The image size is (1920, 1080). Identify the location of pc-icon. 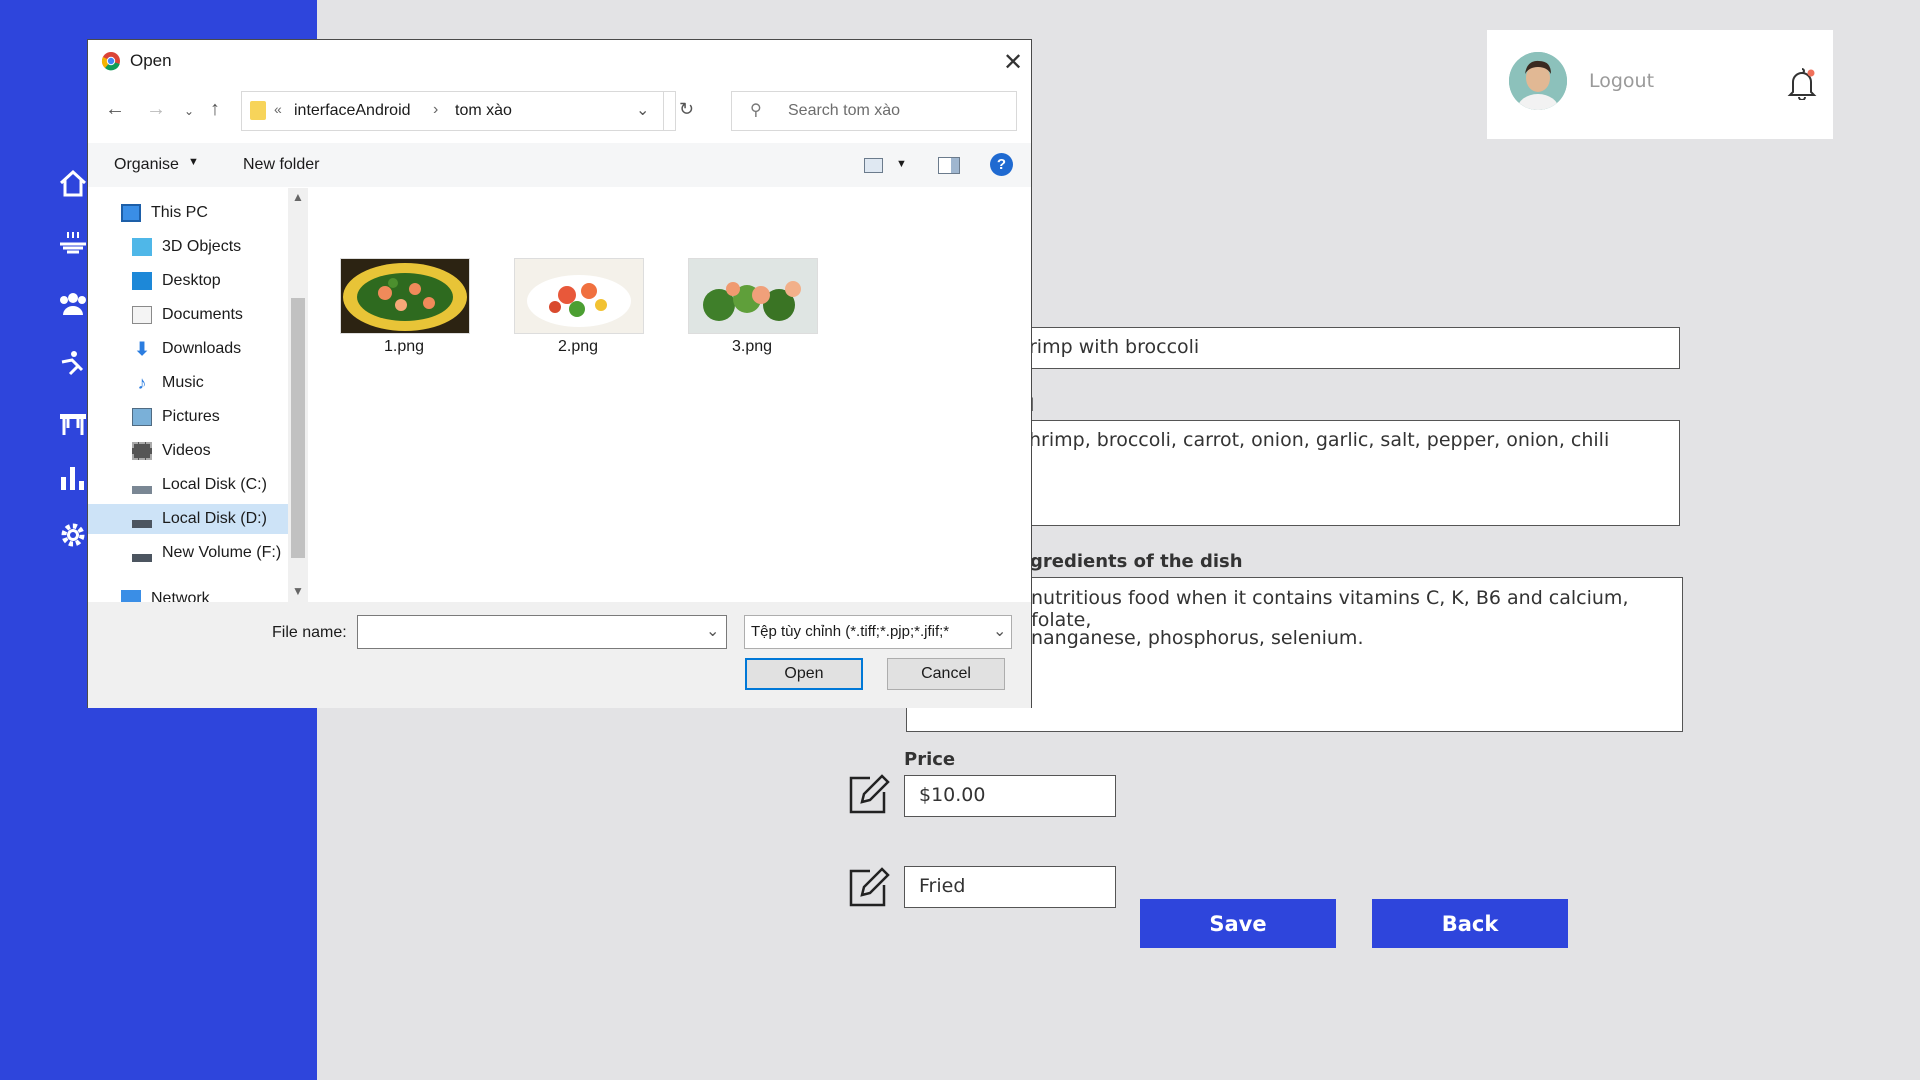
(131, 213).